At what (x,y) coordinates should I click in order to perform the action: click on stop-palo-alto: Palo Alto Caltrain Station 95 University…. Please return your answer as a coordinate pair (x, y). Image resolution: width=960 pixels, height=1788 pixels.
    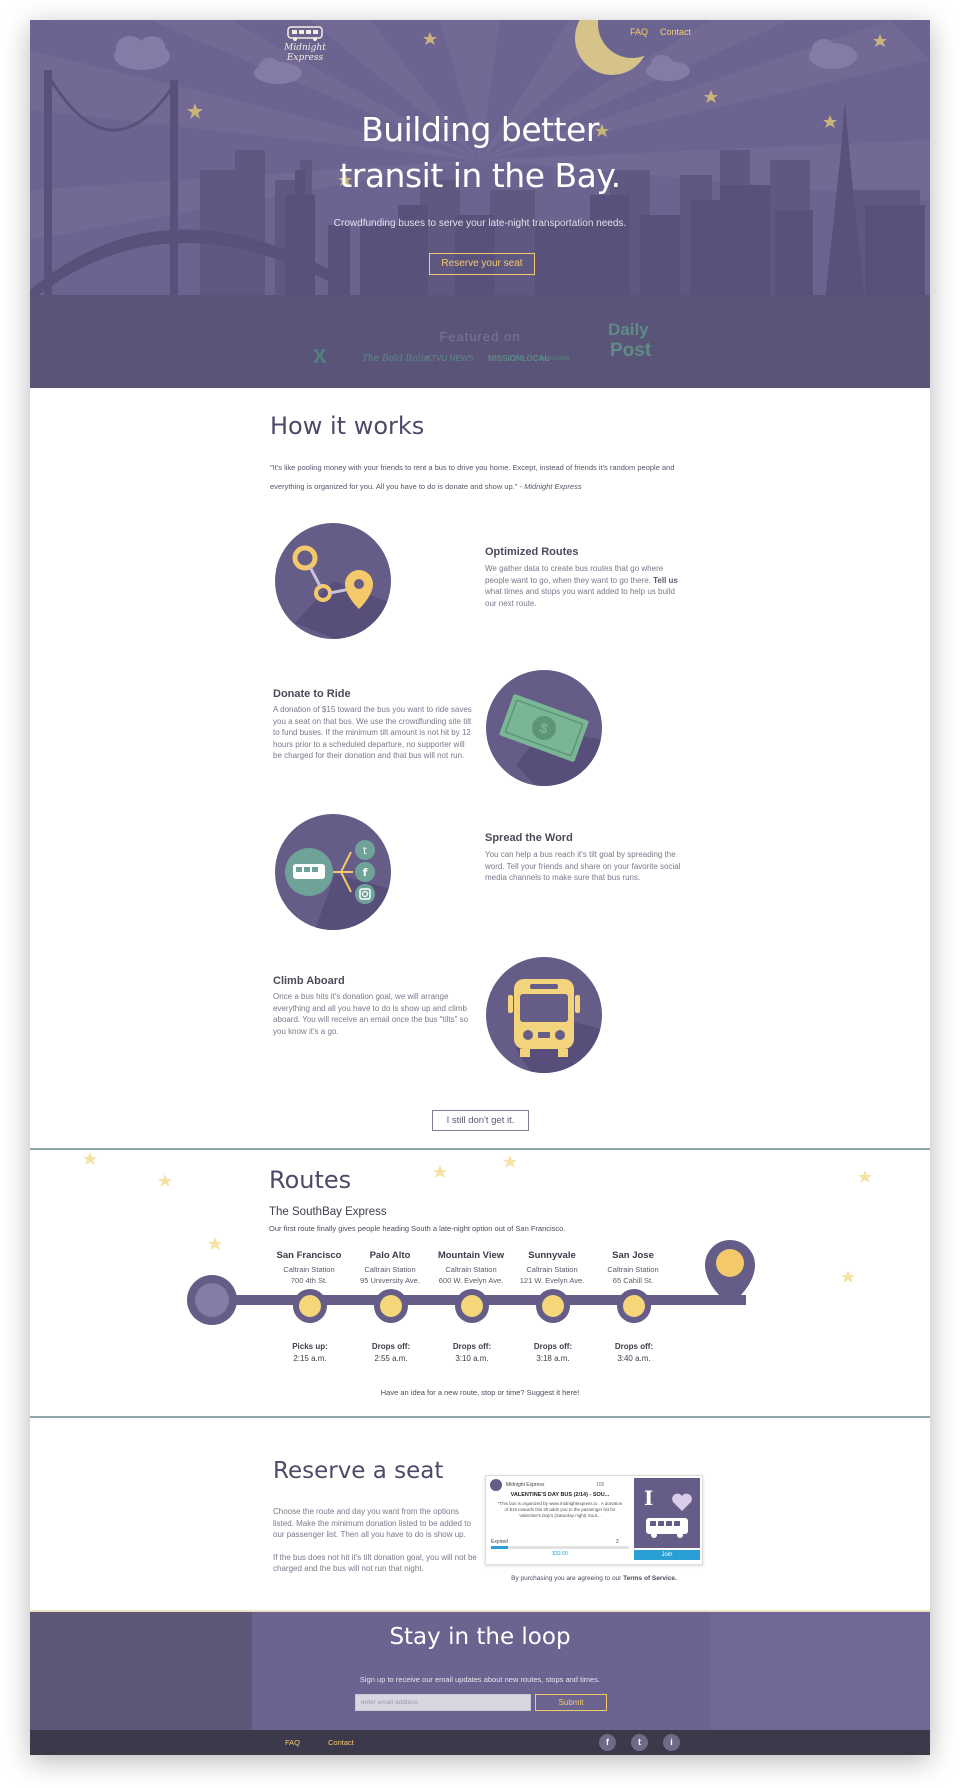
    Looking at the image, I should click on (390, 1268).